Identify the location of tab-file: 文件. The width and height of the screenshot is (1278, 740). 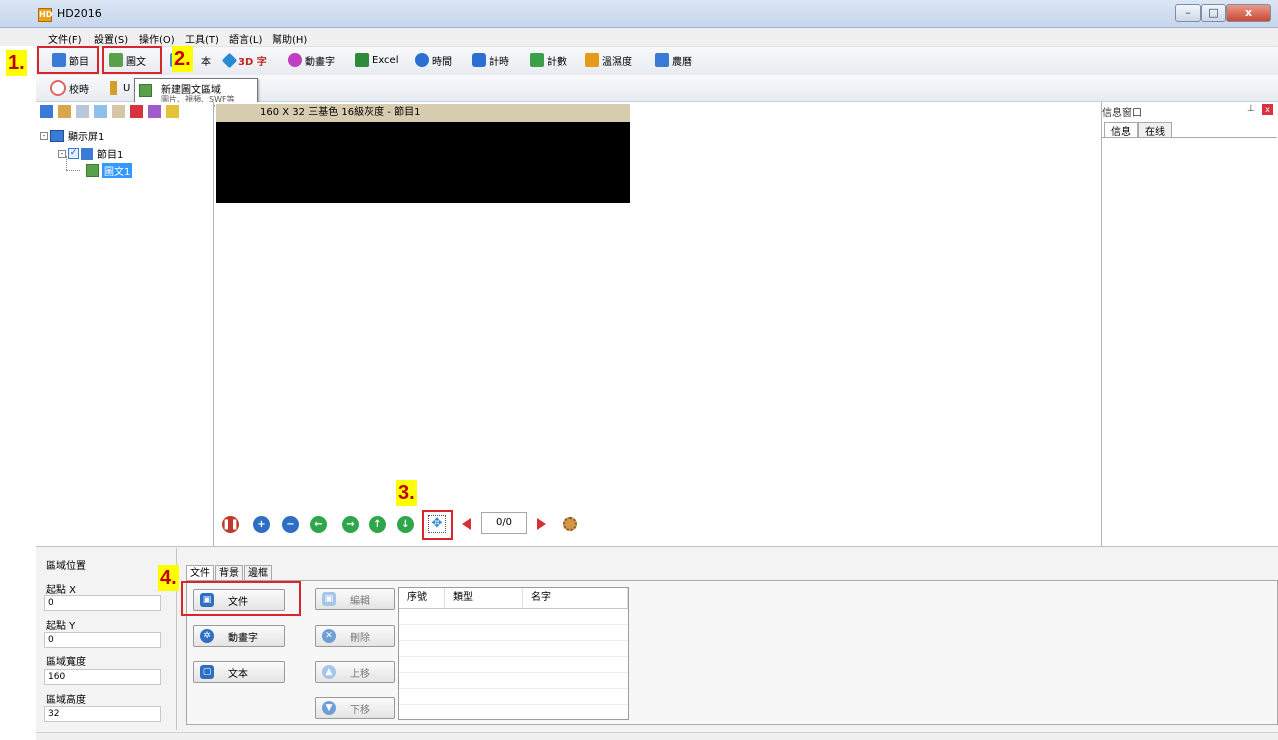
(200, 573).